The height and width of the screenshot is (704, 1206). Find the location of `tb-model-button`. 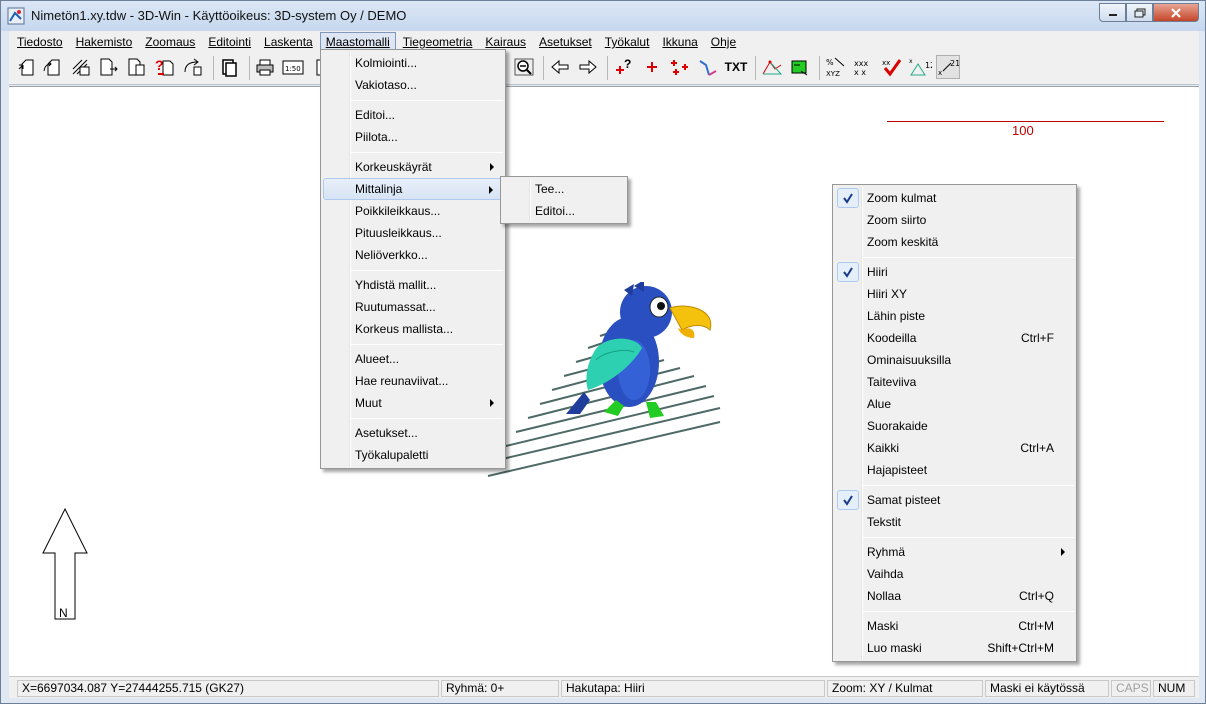

tb-model-button is located at coordinates (800, 67).